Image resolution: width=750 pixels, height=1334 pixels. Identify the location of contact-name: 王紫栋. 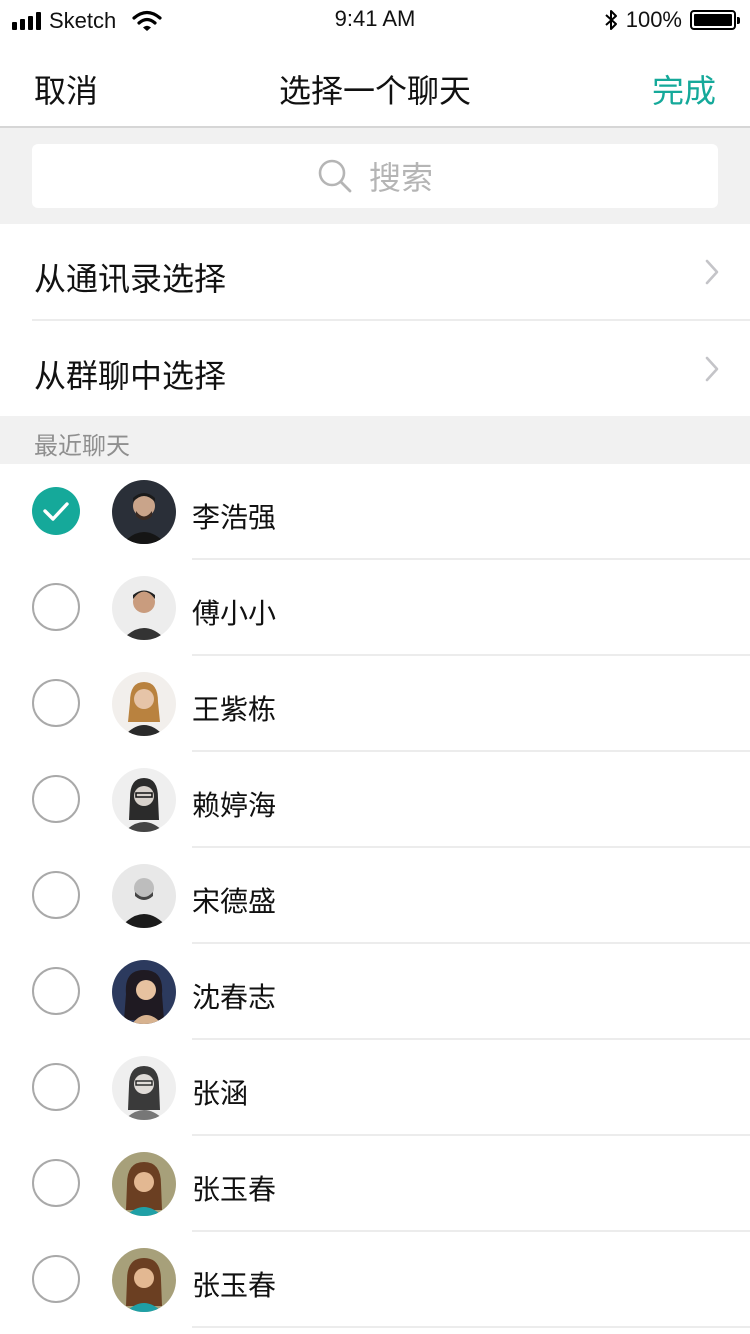
(234, 709).